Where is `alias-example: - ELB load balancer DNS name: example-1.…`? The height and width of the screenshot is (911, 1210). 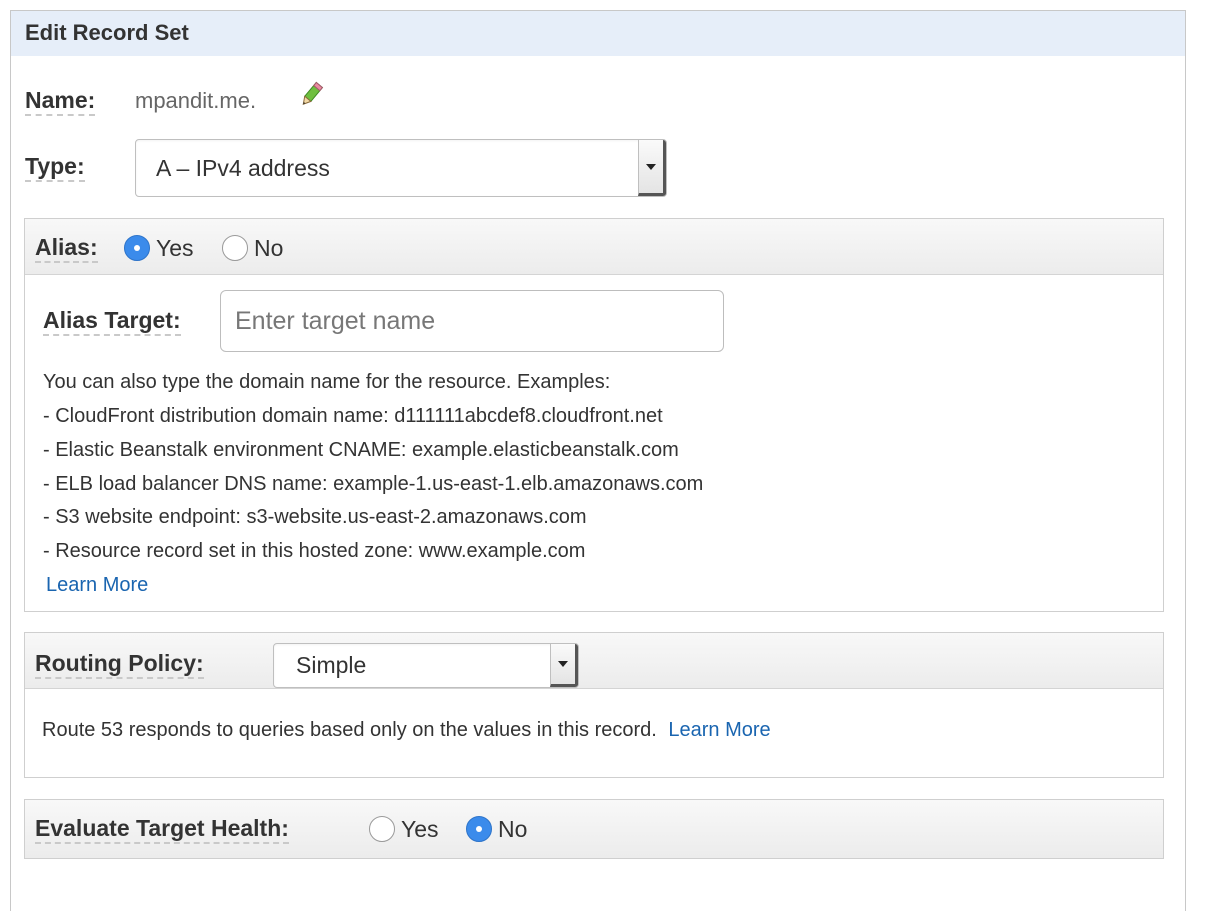 alias-example: - ELB load balancer DNS name: example-1.… is located at coordinates (373, 484).